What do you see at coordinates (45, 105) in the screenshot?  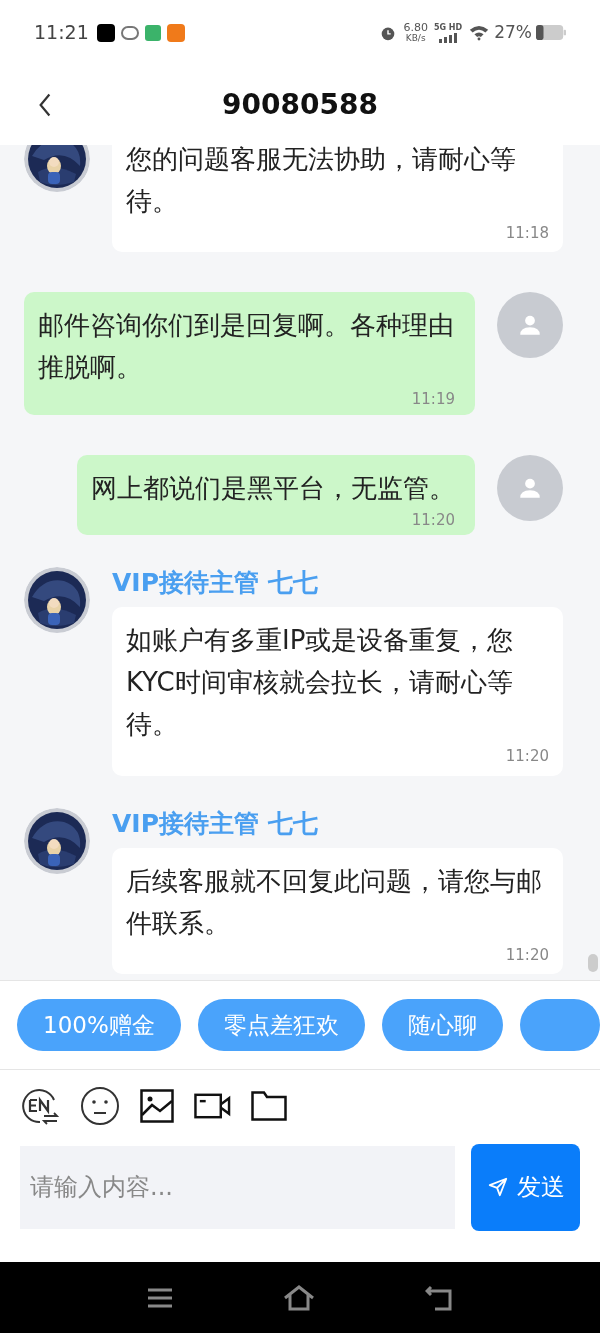 I see `chevron-left-icon` at bounding box center [45, 105].